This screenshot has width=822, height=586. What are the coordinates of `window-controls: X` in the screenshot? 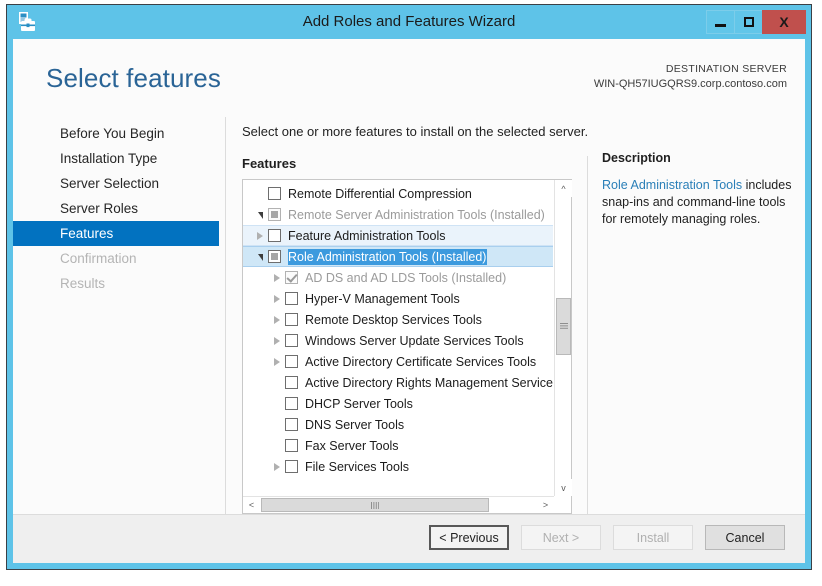 It's located at (756, 22).